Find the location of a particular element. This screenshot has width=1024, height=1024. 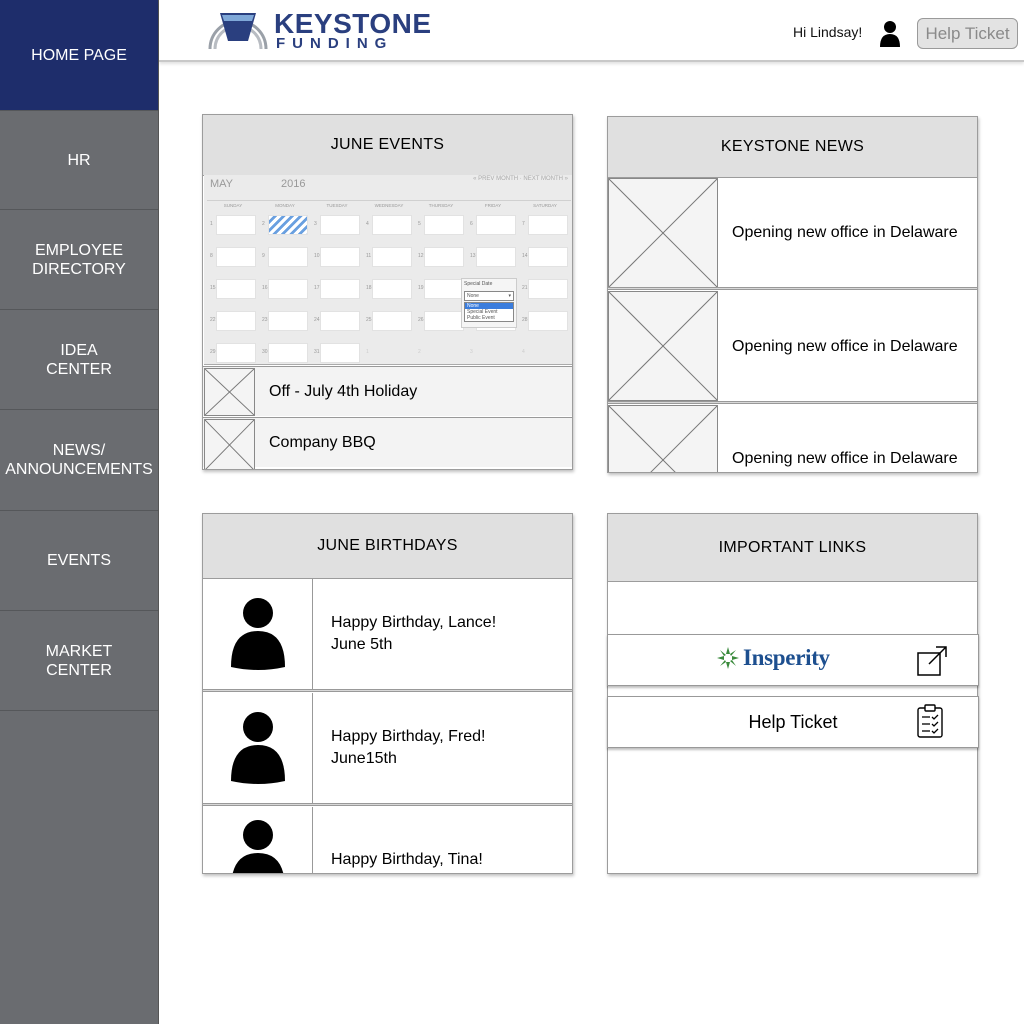

calendar-day-number: 5 is located at coordinates (419, 224).